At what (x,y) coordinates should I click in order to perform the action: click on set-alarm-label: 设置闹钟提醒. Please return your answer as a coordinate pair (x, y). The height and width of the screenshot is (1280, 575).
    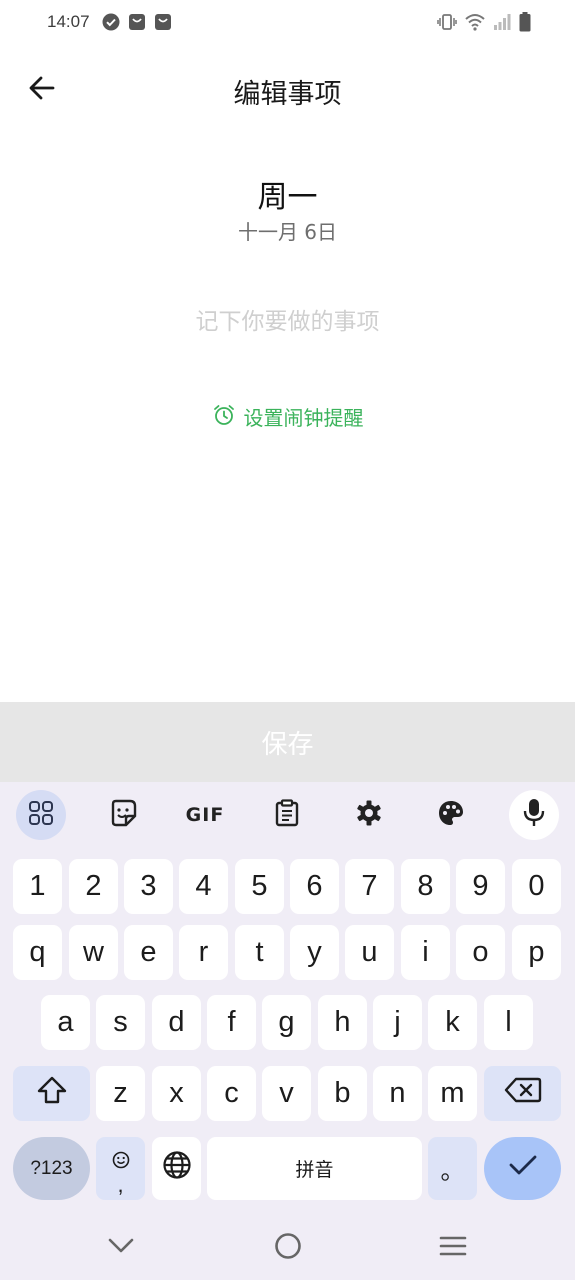
    Looking at the image, I should click on (303, 418).